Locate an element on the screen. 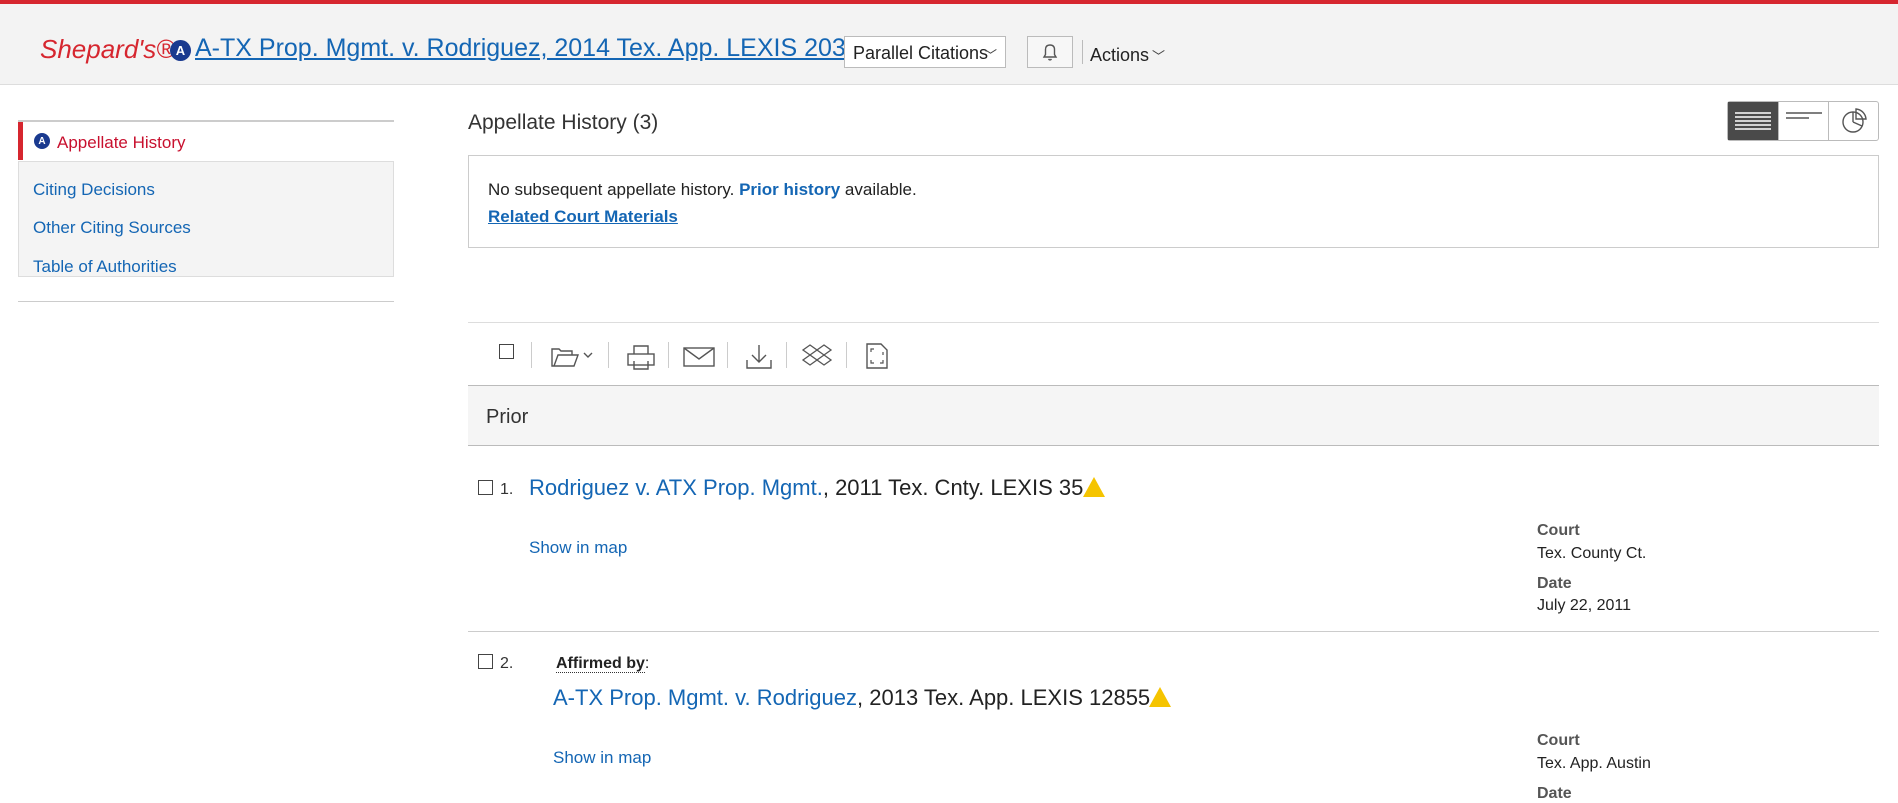 The width and height of the screenshot is (1898, 803). info-prefix: No subsequent appellate history. is located at coordinates (611, 189).